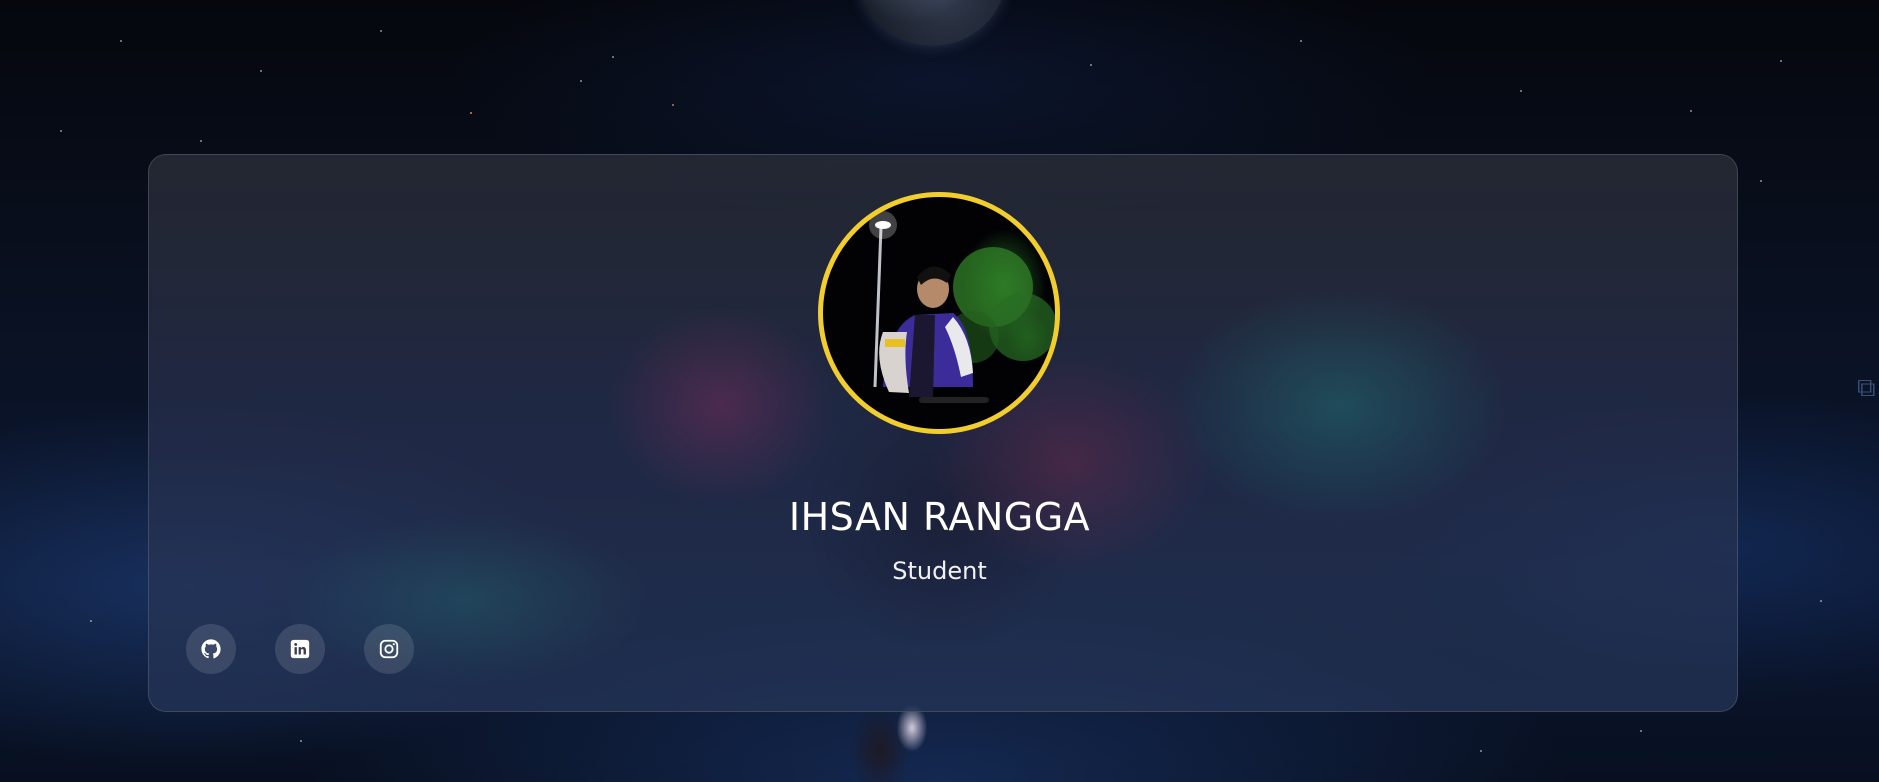 The image size is (1879, 782). Describe the element at coordinates (932, 23) in the screenshot. I see `planet-decoration` at that location.